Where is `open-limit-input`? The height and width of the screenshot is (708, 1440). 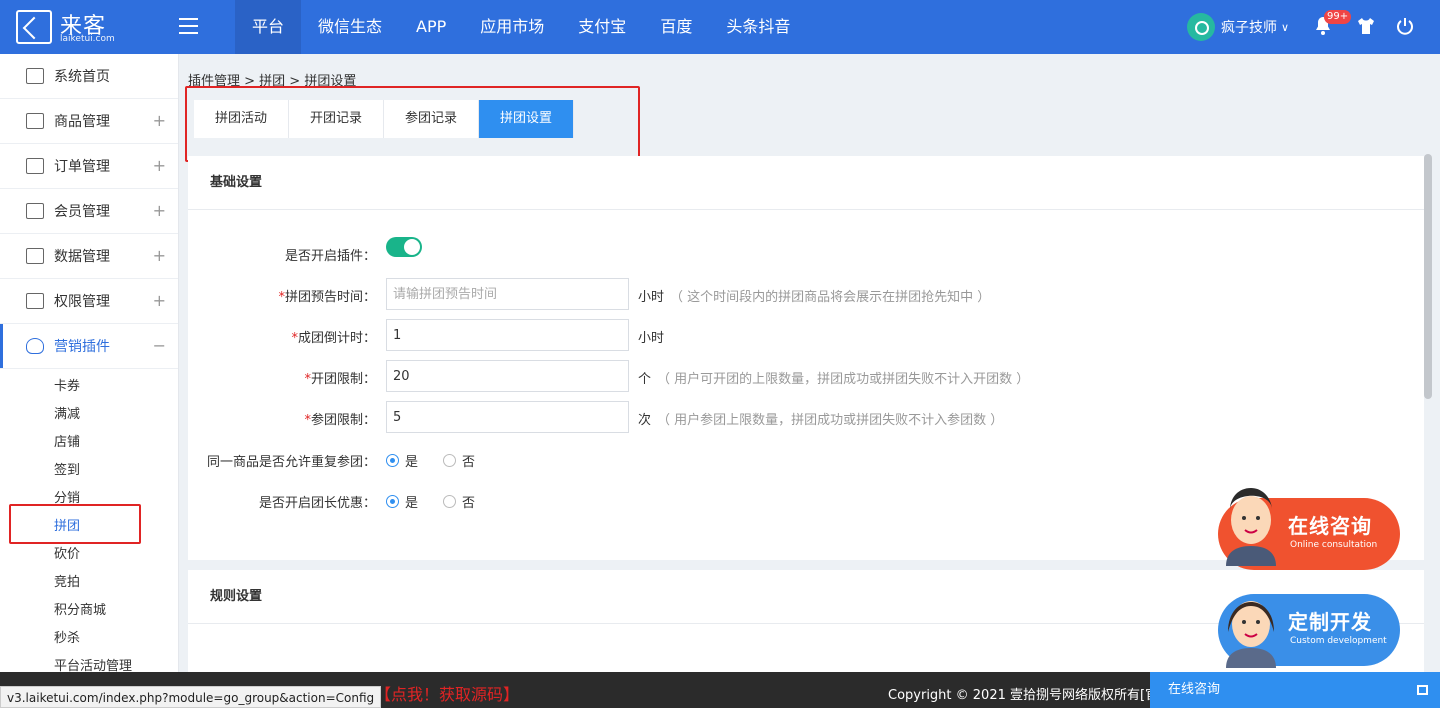
open-limit-input is located at coordinates (507, 376).